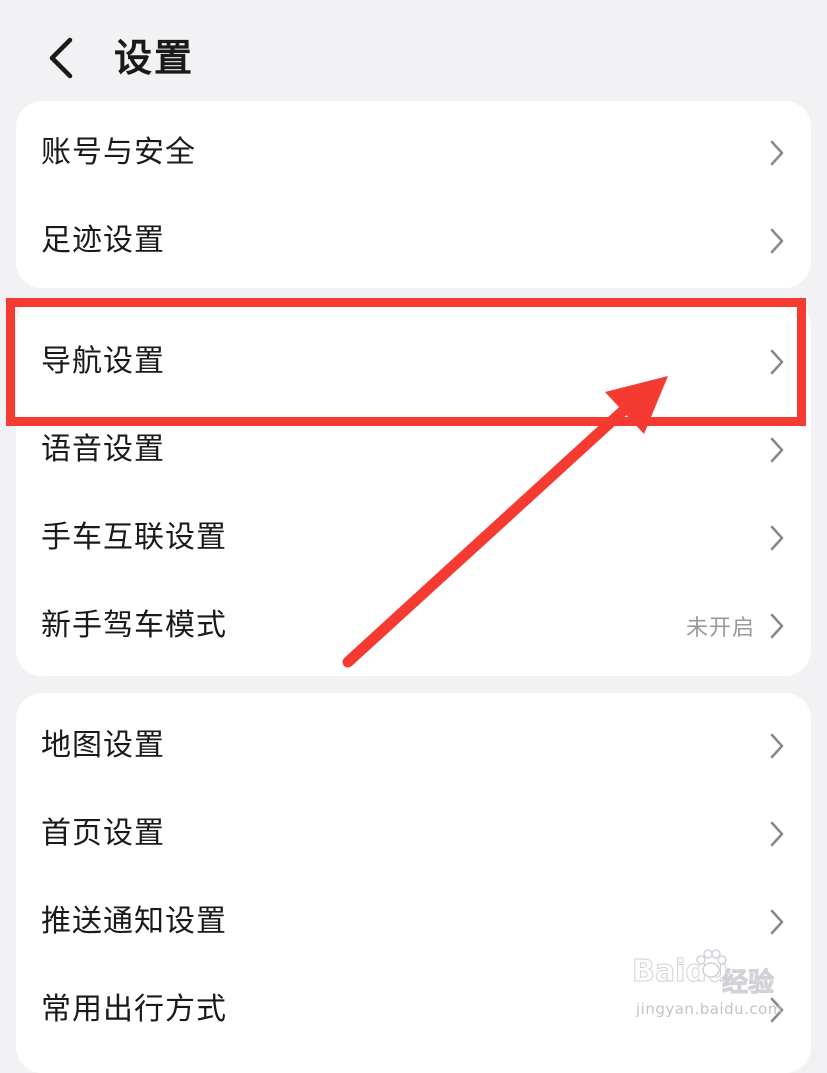  I want to click on settings-row-phone-car-link: 手车互联设置, so click(413, 538).